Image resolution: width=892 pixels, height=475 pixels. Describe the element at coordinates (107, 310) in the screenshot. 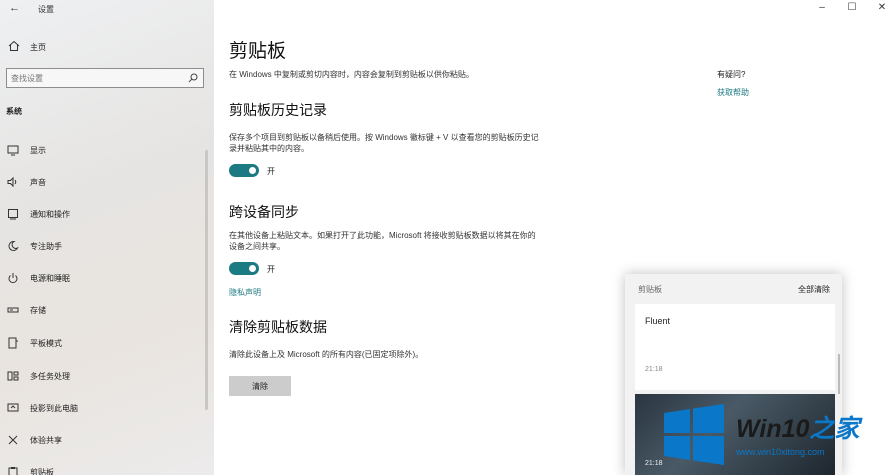

I see `sidebar-item-storage: 存储` at that location.